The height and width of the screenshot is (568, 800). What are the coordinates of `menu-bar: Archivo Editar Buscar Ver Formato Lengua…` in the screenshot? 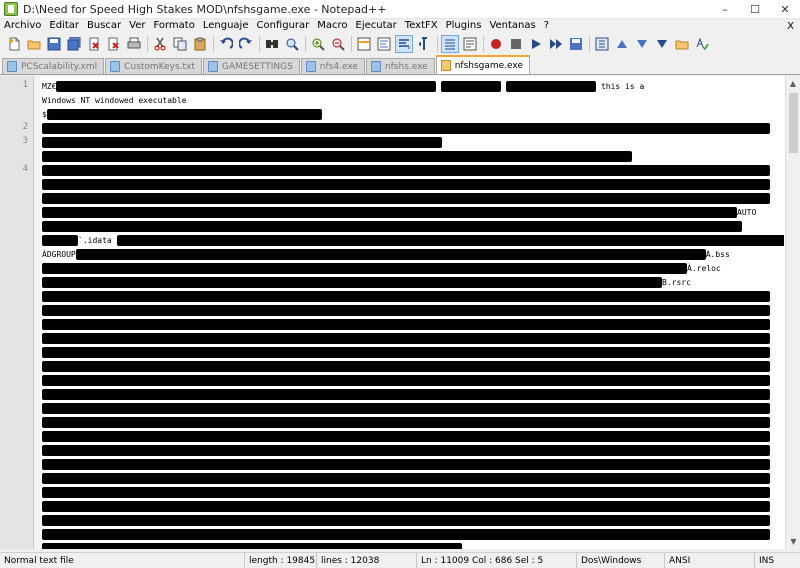 It's located at (400, 26).